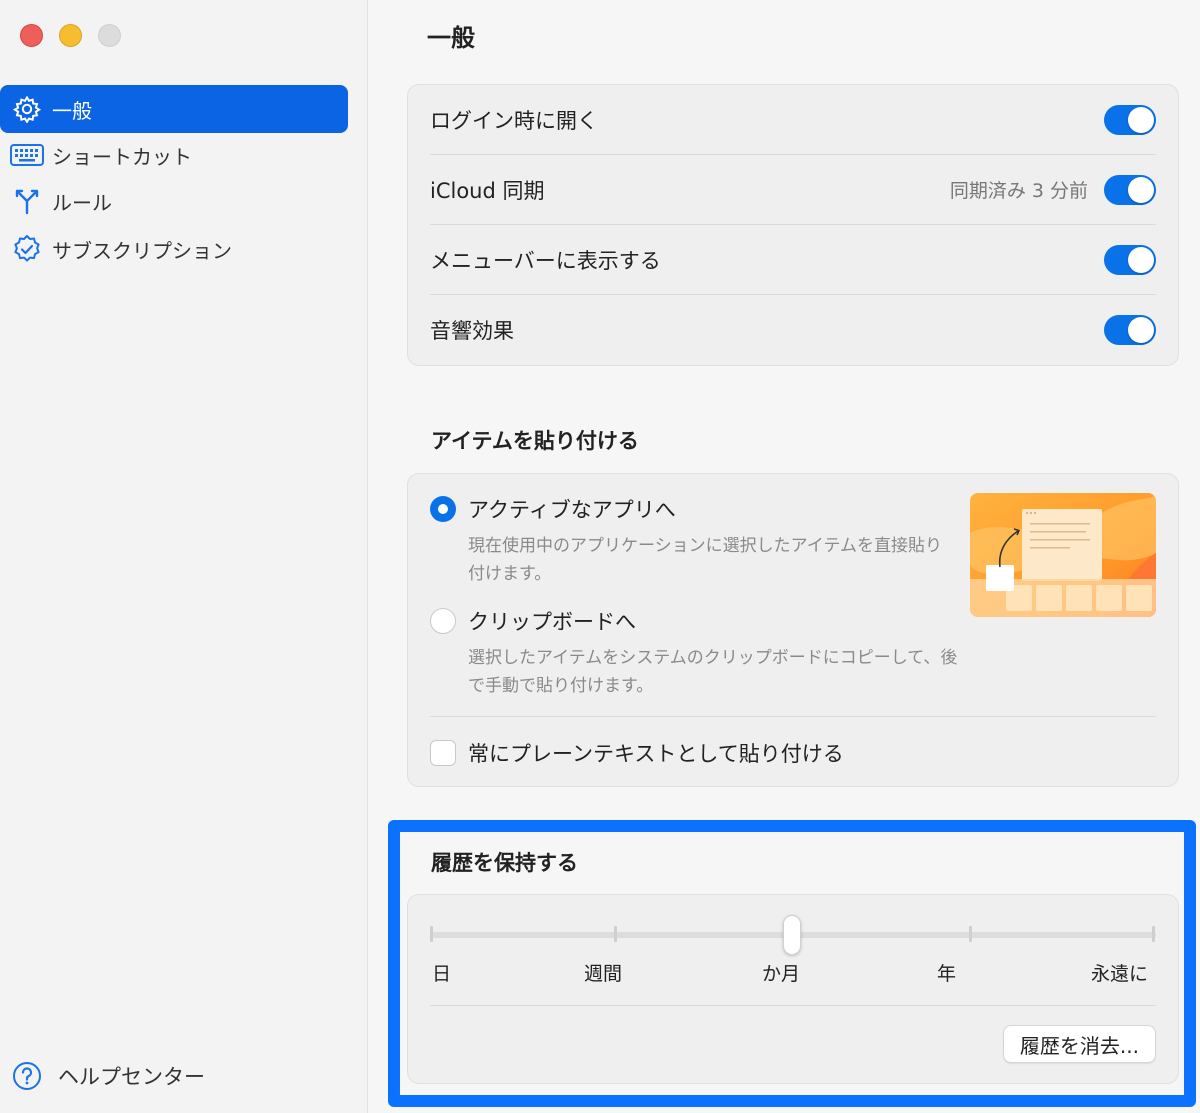 This screenshot has height=1113, width=1200. What do you see at coordinates (31, 35) in the screenshot?
I see `close-button` at bounding box center [31, 35].